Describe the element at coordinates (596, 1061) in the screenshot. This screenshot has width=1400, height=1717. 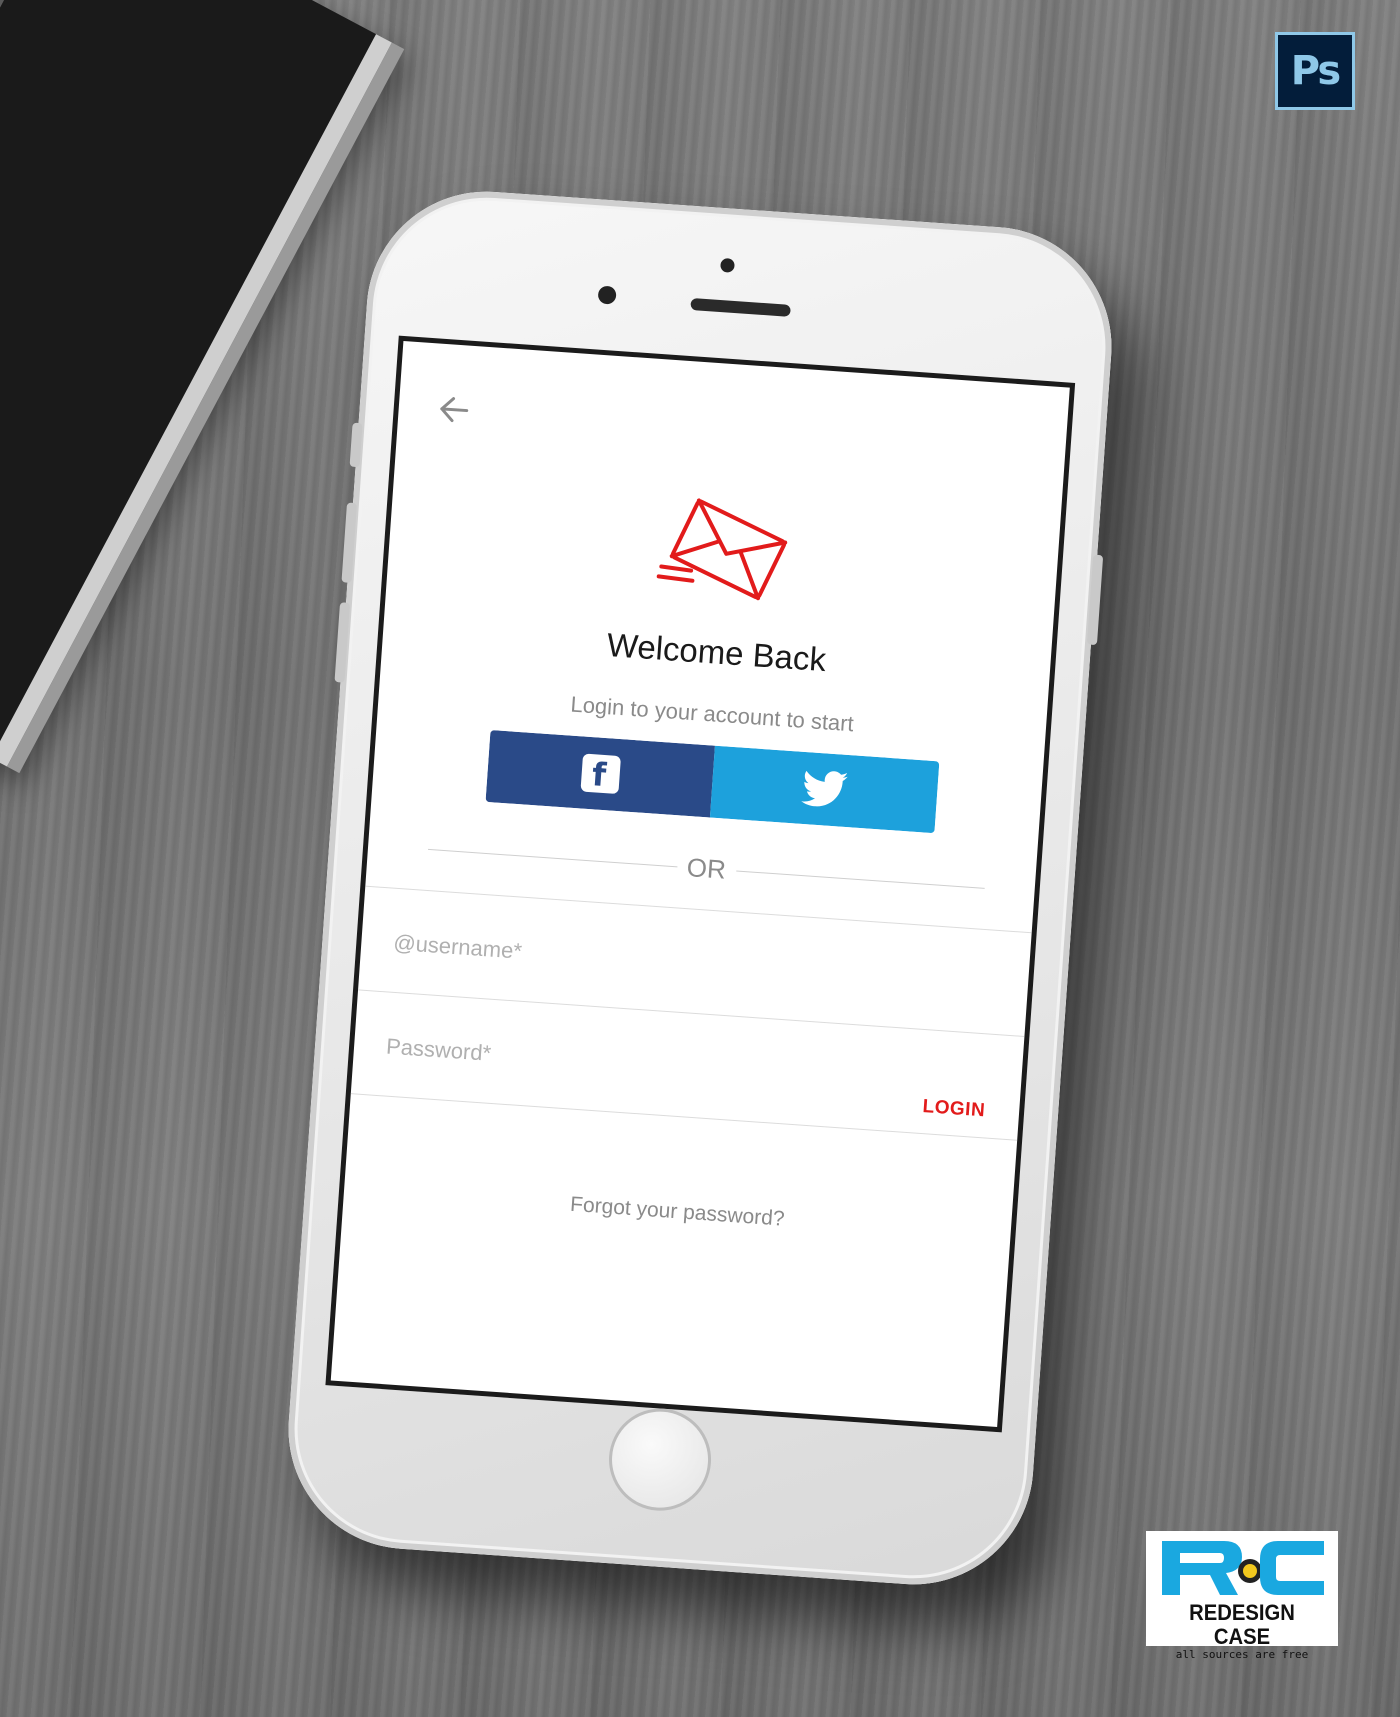
I see `password-input` at that location.